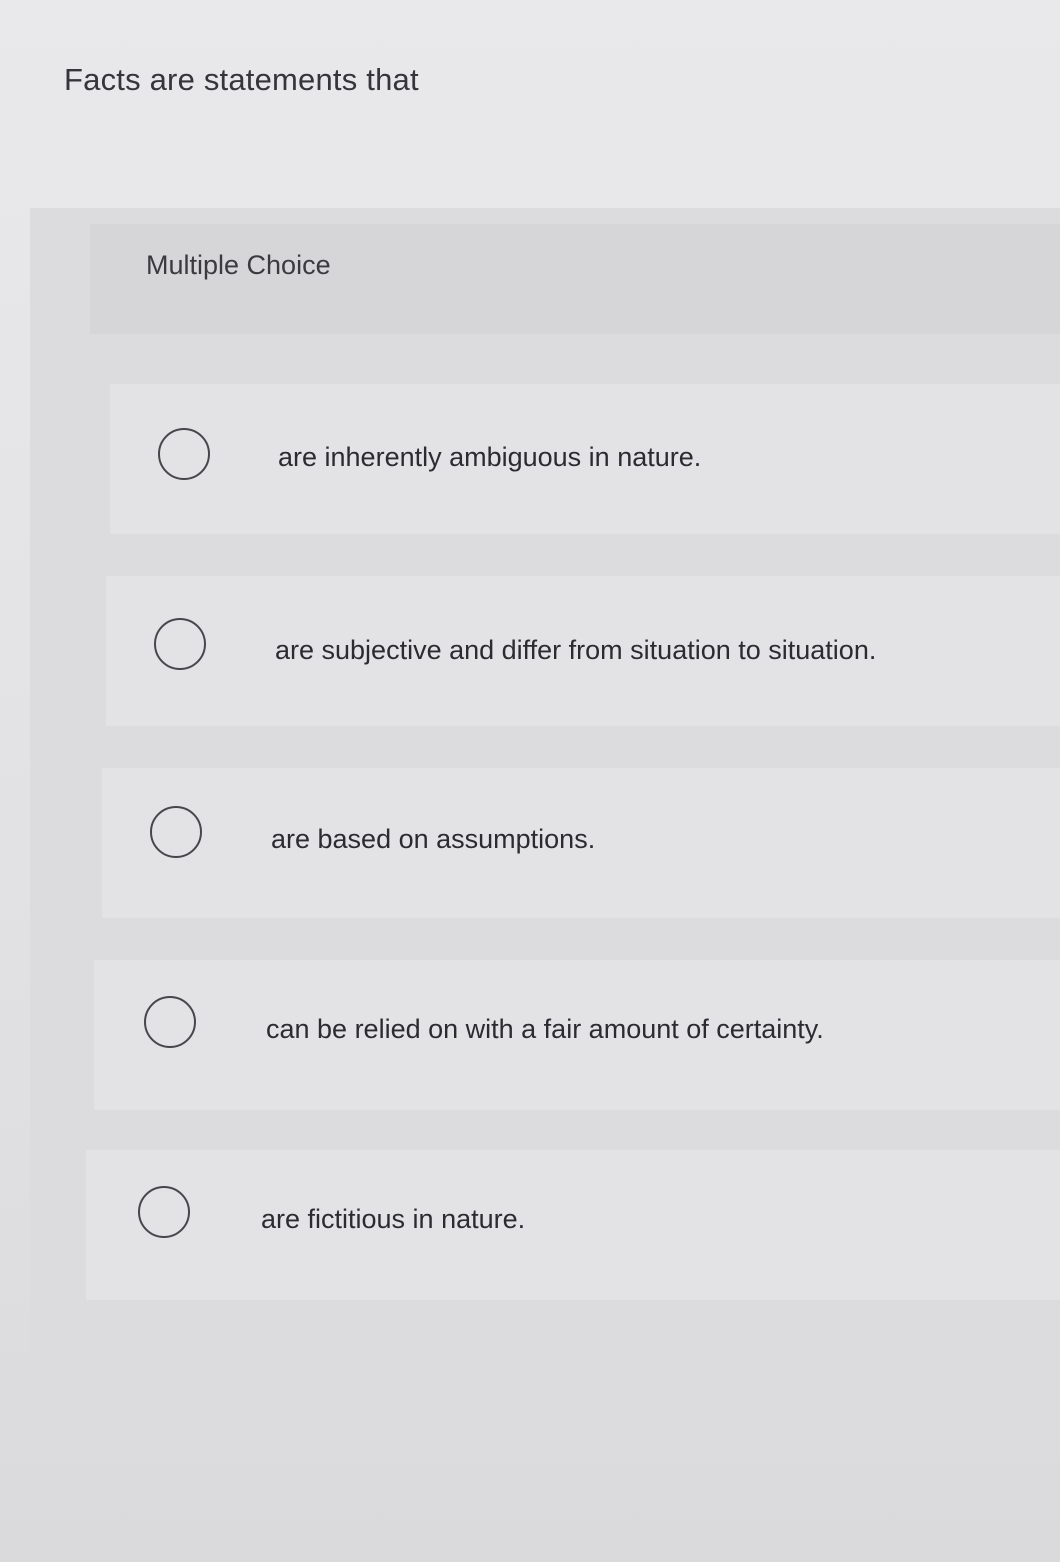 The image size is (1060, 1562). I want to click on question-stem: Facts are statements that, so click(241, 79).